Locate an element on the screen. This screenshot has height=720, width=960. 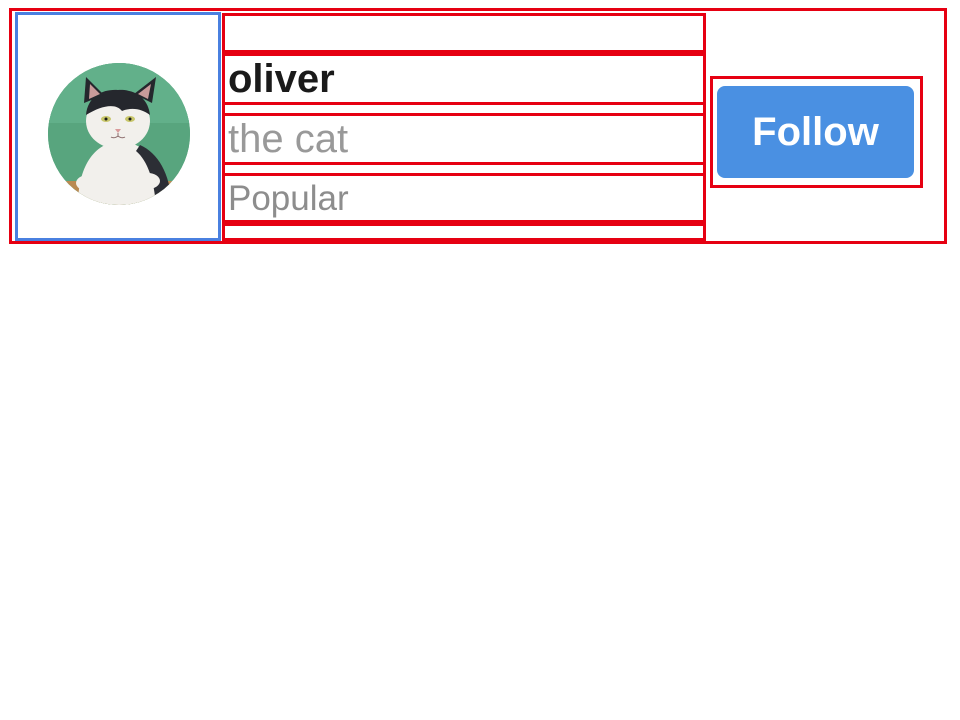
avatar is located at coordinates (119, 134).